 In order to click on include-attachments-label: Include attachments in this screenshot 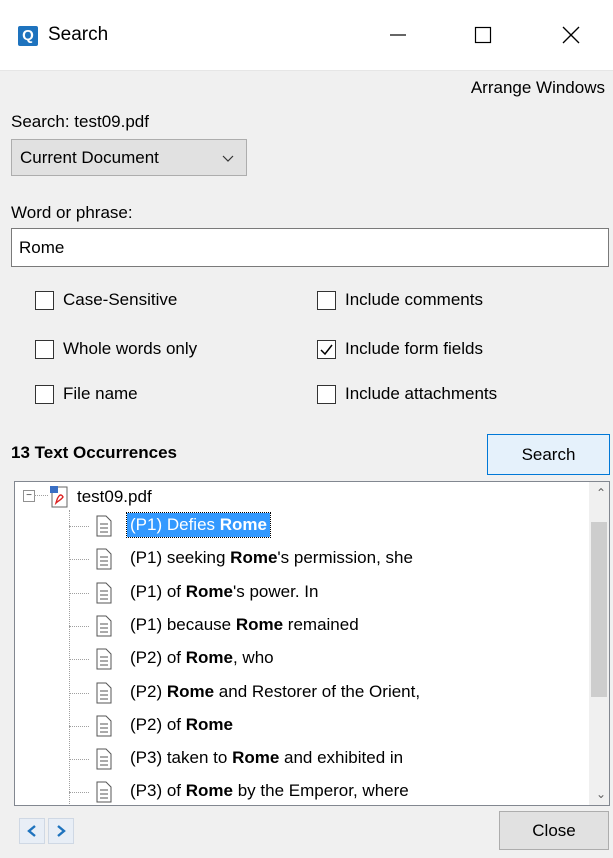, I will do `click(421, 393)`.